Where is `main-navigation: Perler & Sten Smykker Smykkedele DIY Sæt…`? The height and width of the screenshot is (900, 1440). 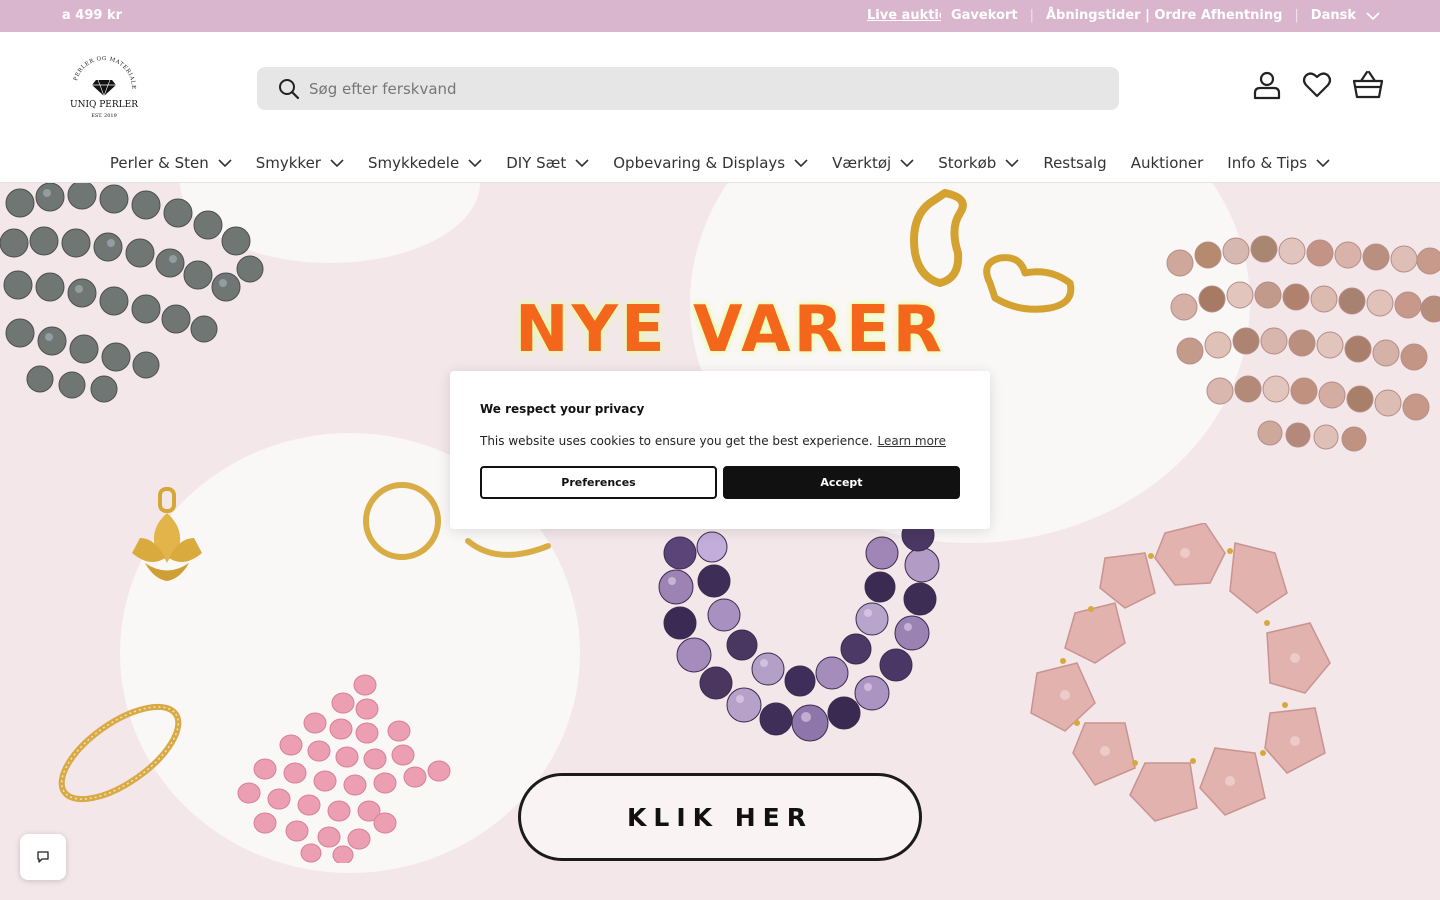 main-navigation: Perler & Sten Smykker Smykkedele DIY Sæt… is located at coordinates (720, 163).